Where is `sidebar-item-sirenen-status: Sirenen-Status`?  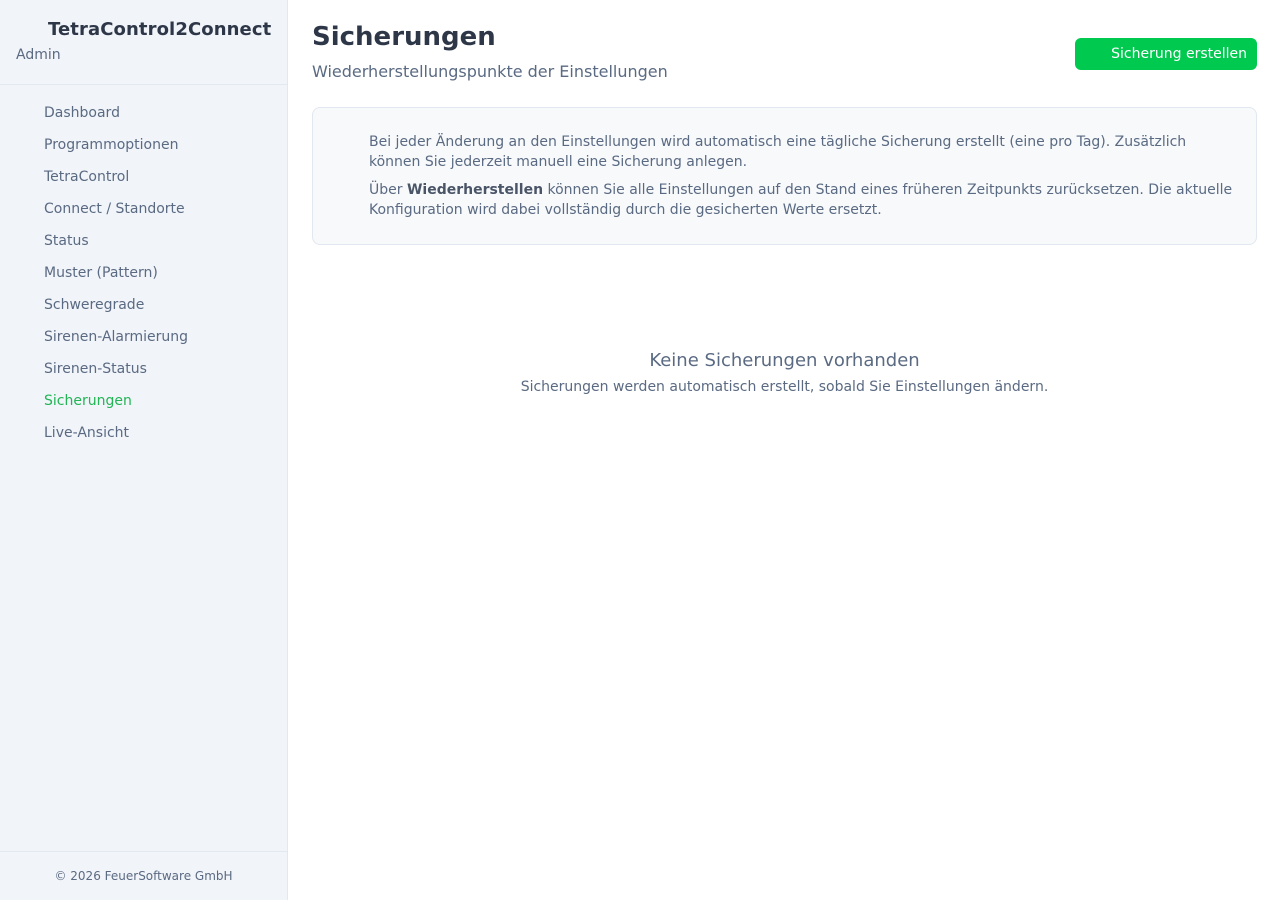 sidebar-item-sirenen-status: Sirenen-Status is located at coordinates (143, 369).